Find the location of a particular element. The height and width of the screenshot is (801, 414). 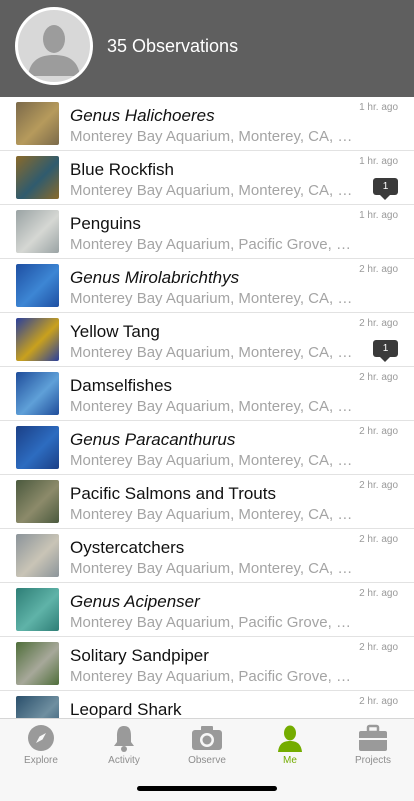

tab-me: Me is located at coordinates (290, 747).